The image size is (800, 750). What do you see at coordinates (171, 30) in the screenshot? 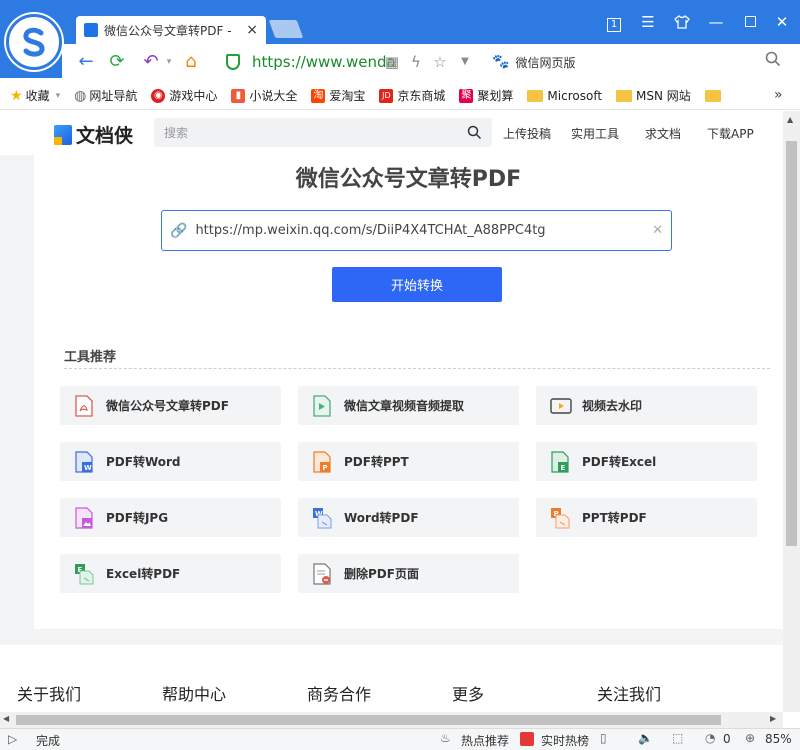
I see `tab-active: 微信公众号文章转PDF - ×` at bounding box center [171, 30].